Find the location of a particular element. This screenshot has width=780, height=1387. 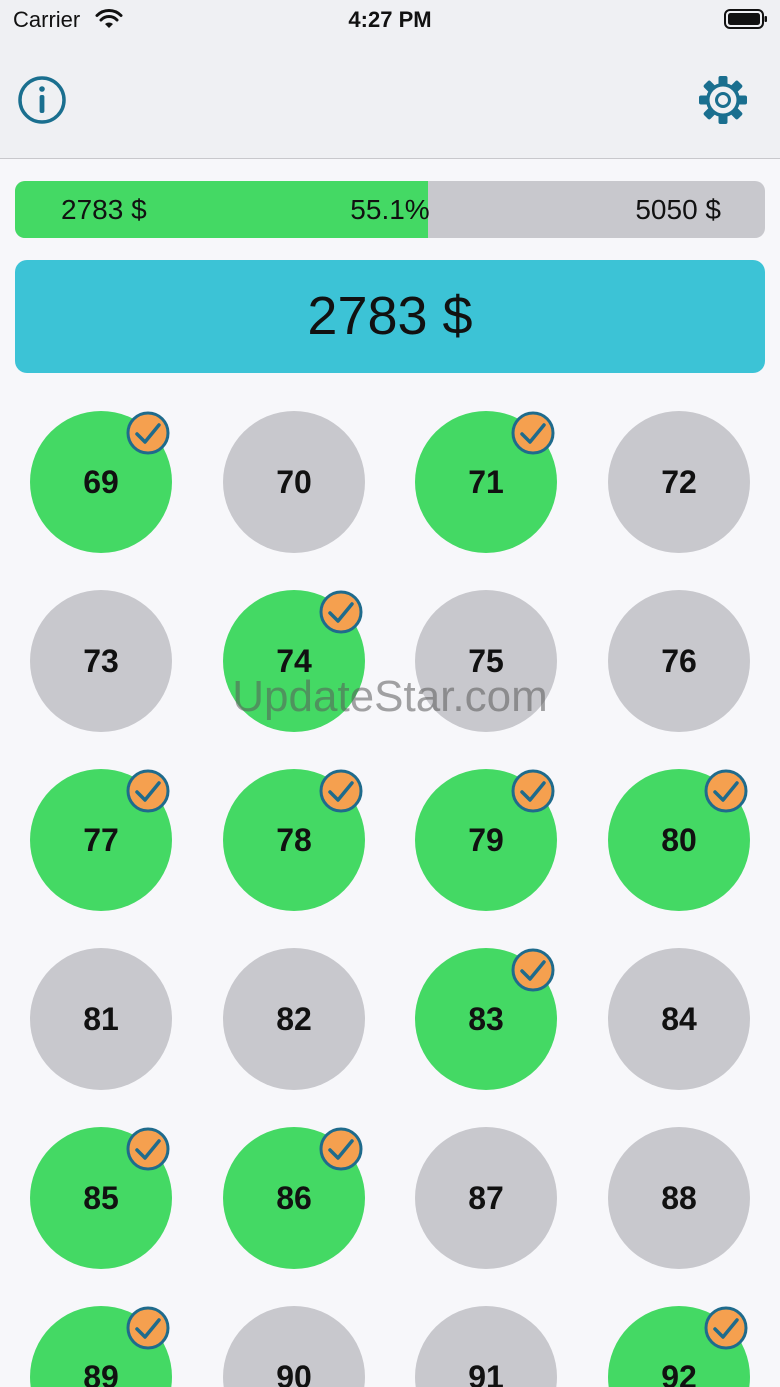

progress-goal-amount: 5050 $ is located at coordinates (678, 209).